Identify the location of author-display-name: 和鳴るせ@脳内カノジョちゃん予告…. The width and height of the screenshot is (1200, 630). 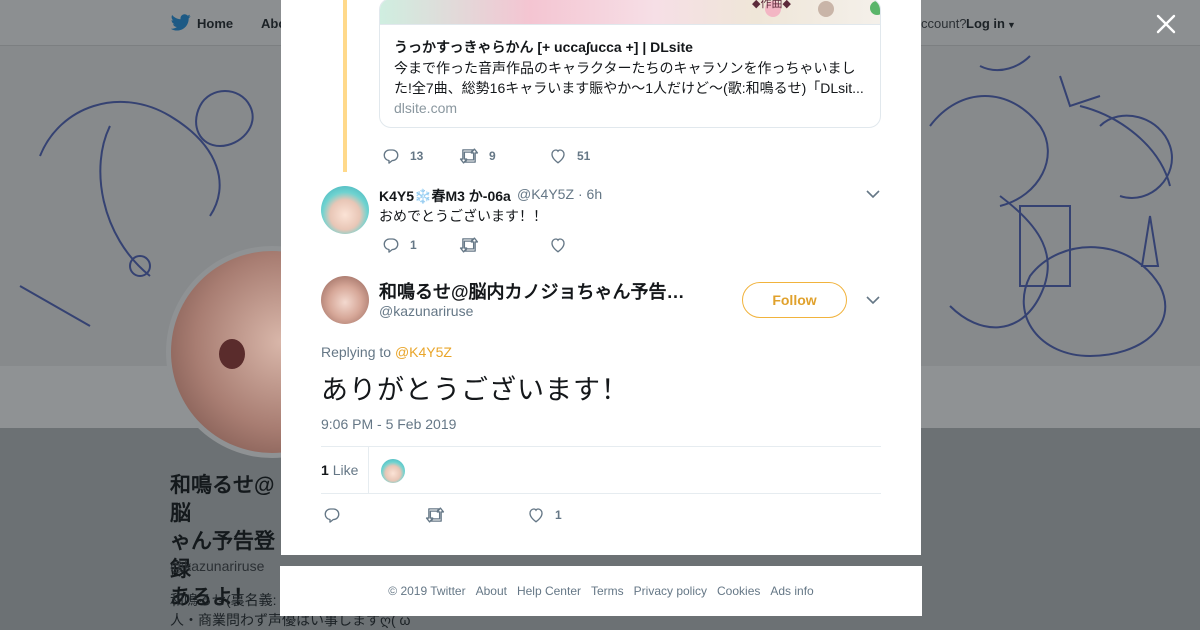
(539, 291).